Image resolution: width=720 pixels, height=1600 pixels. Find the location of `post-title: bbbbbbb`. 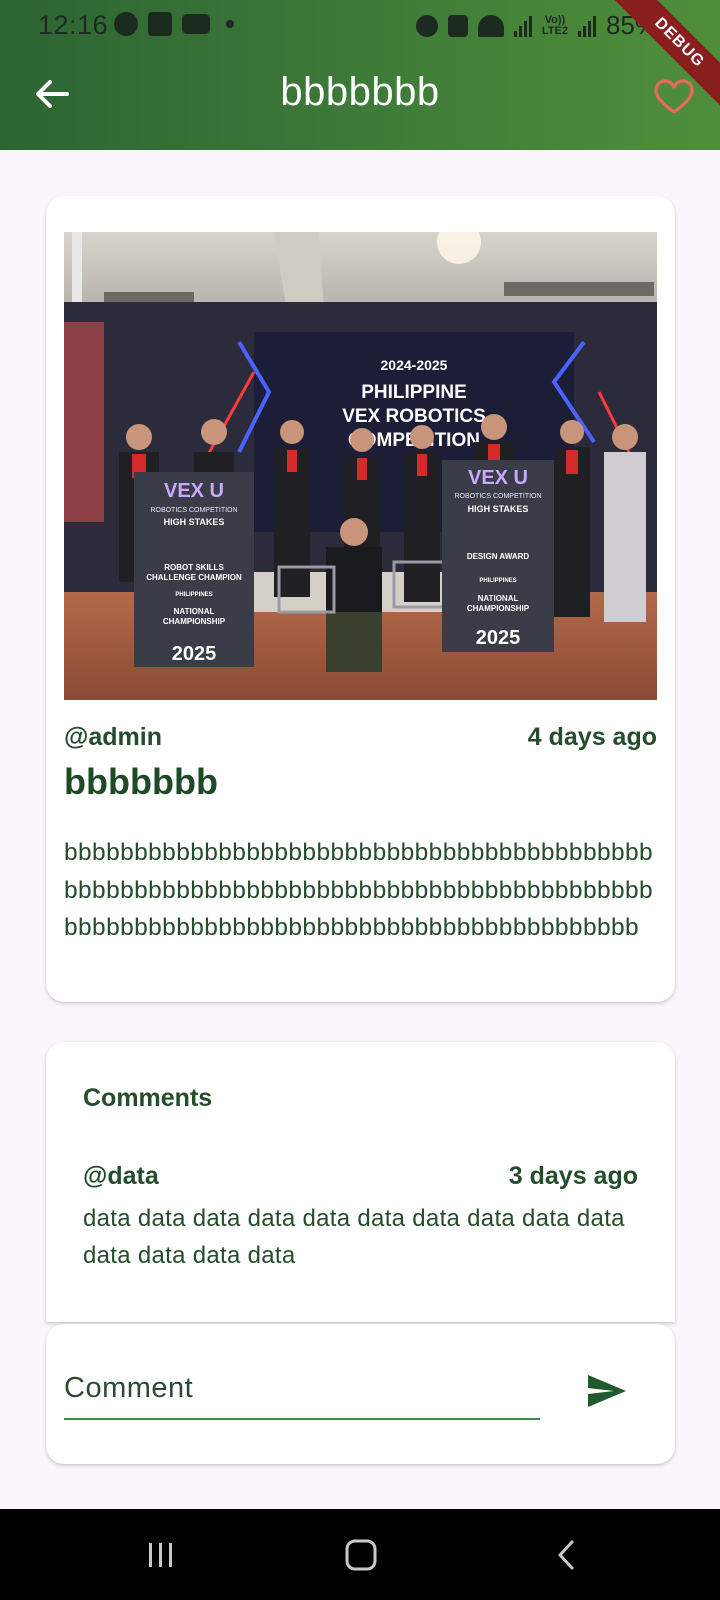

post-title: bbbbbbb is located at coordinates (141, 781).